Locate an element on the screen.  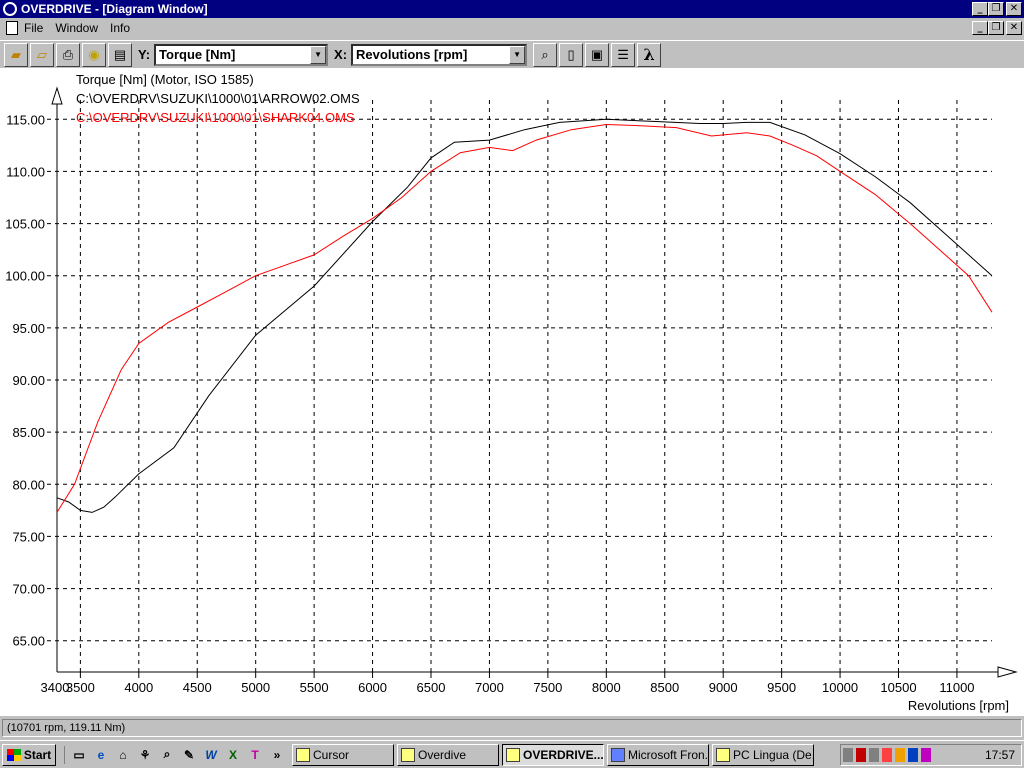
y-axis-select: Torque [Nm] ▼ is located at coordinates (241, 54).